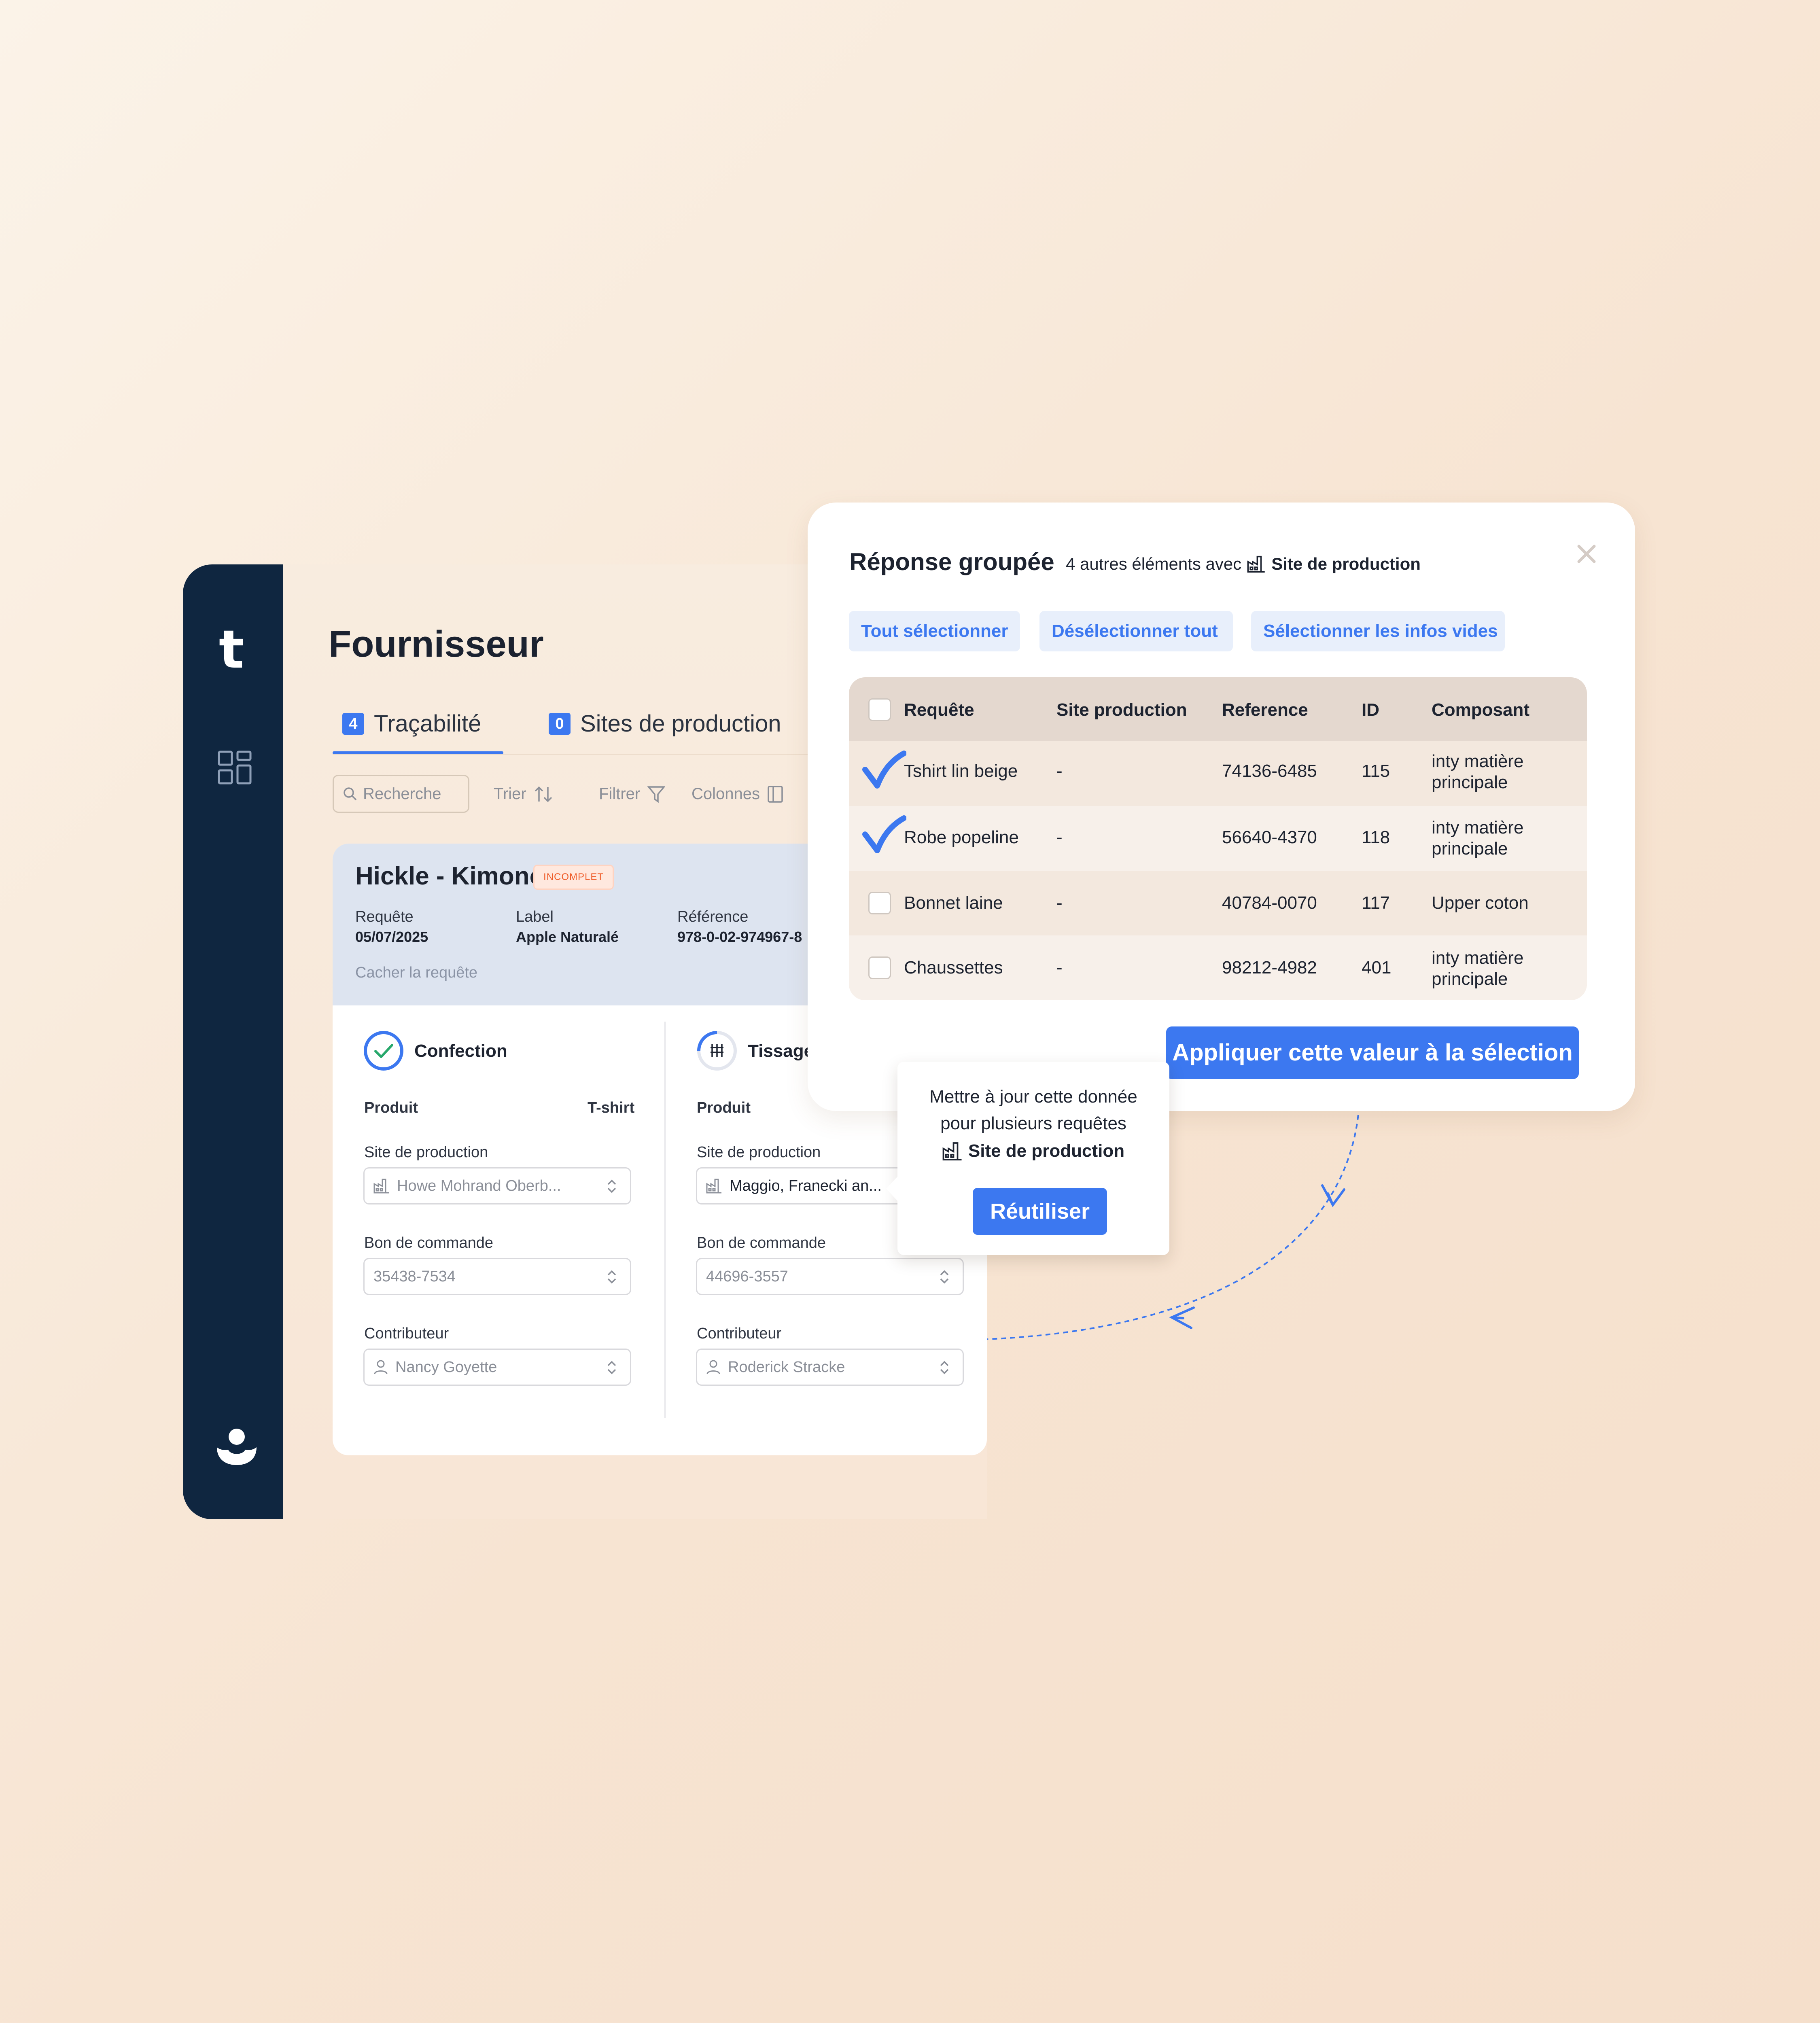 The height and width of the screenshot is (2023, 1820). What do you see at coordinates (1270, 837) in the screenshot?
I see `cell-reference: 56640-4370` at bounding box center [1270, 837].